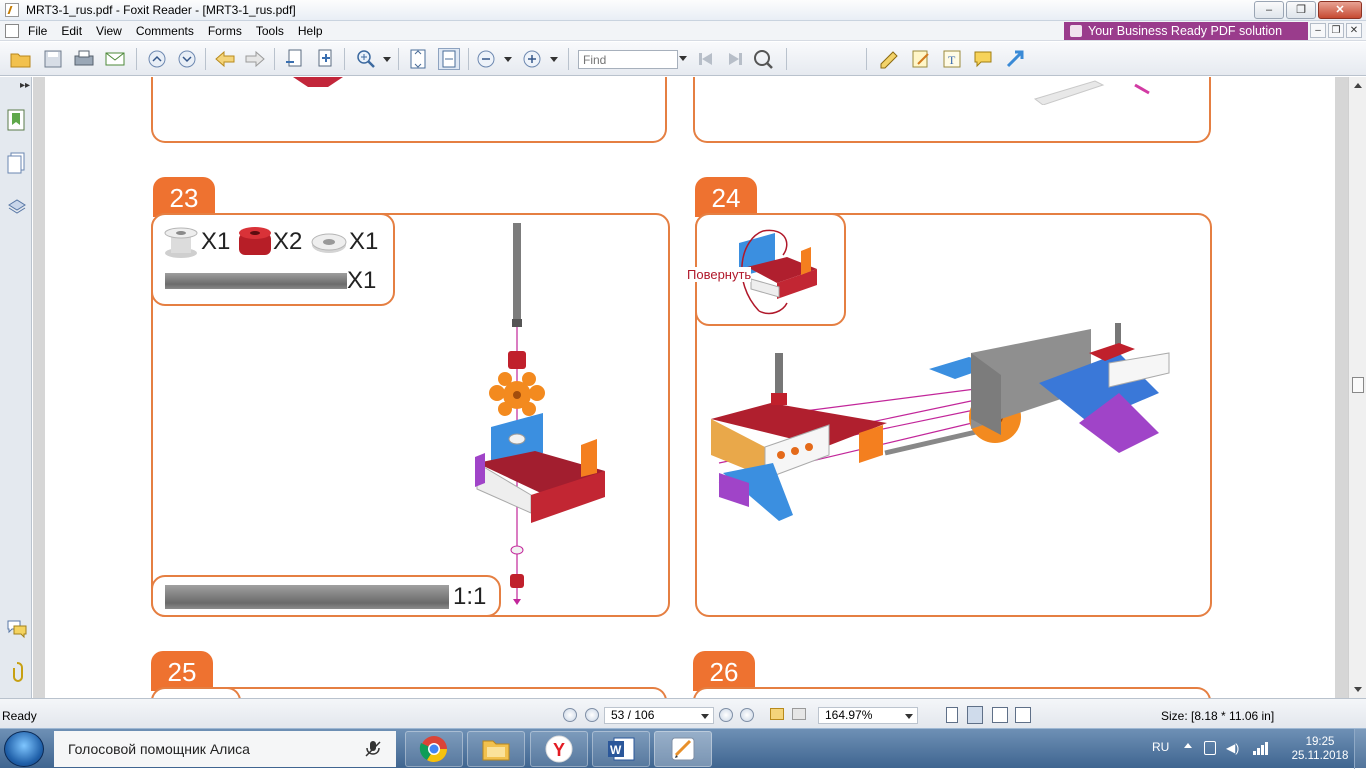 This screenshot has height=769, width=1366. I want to click on zoom-in-dropdown-icon, so click(554, 59).